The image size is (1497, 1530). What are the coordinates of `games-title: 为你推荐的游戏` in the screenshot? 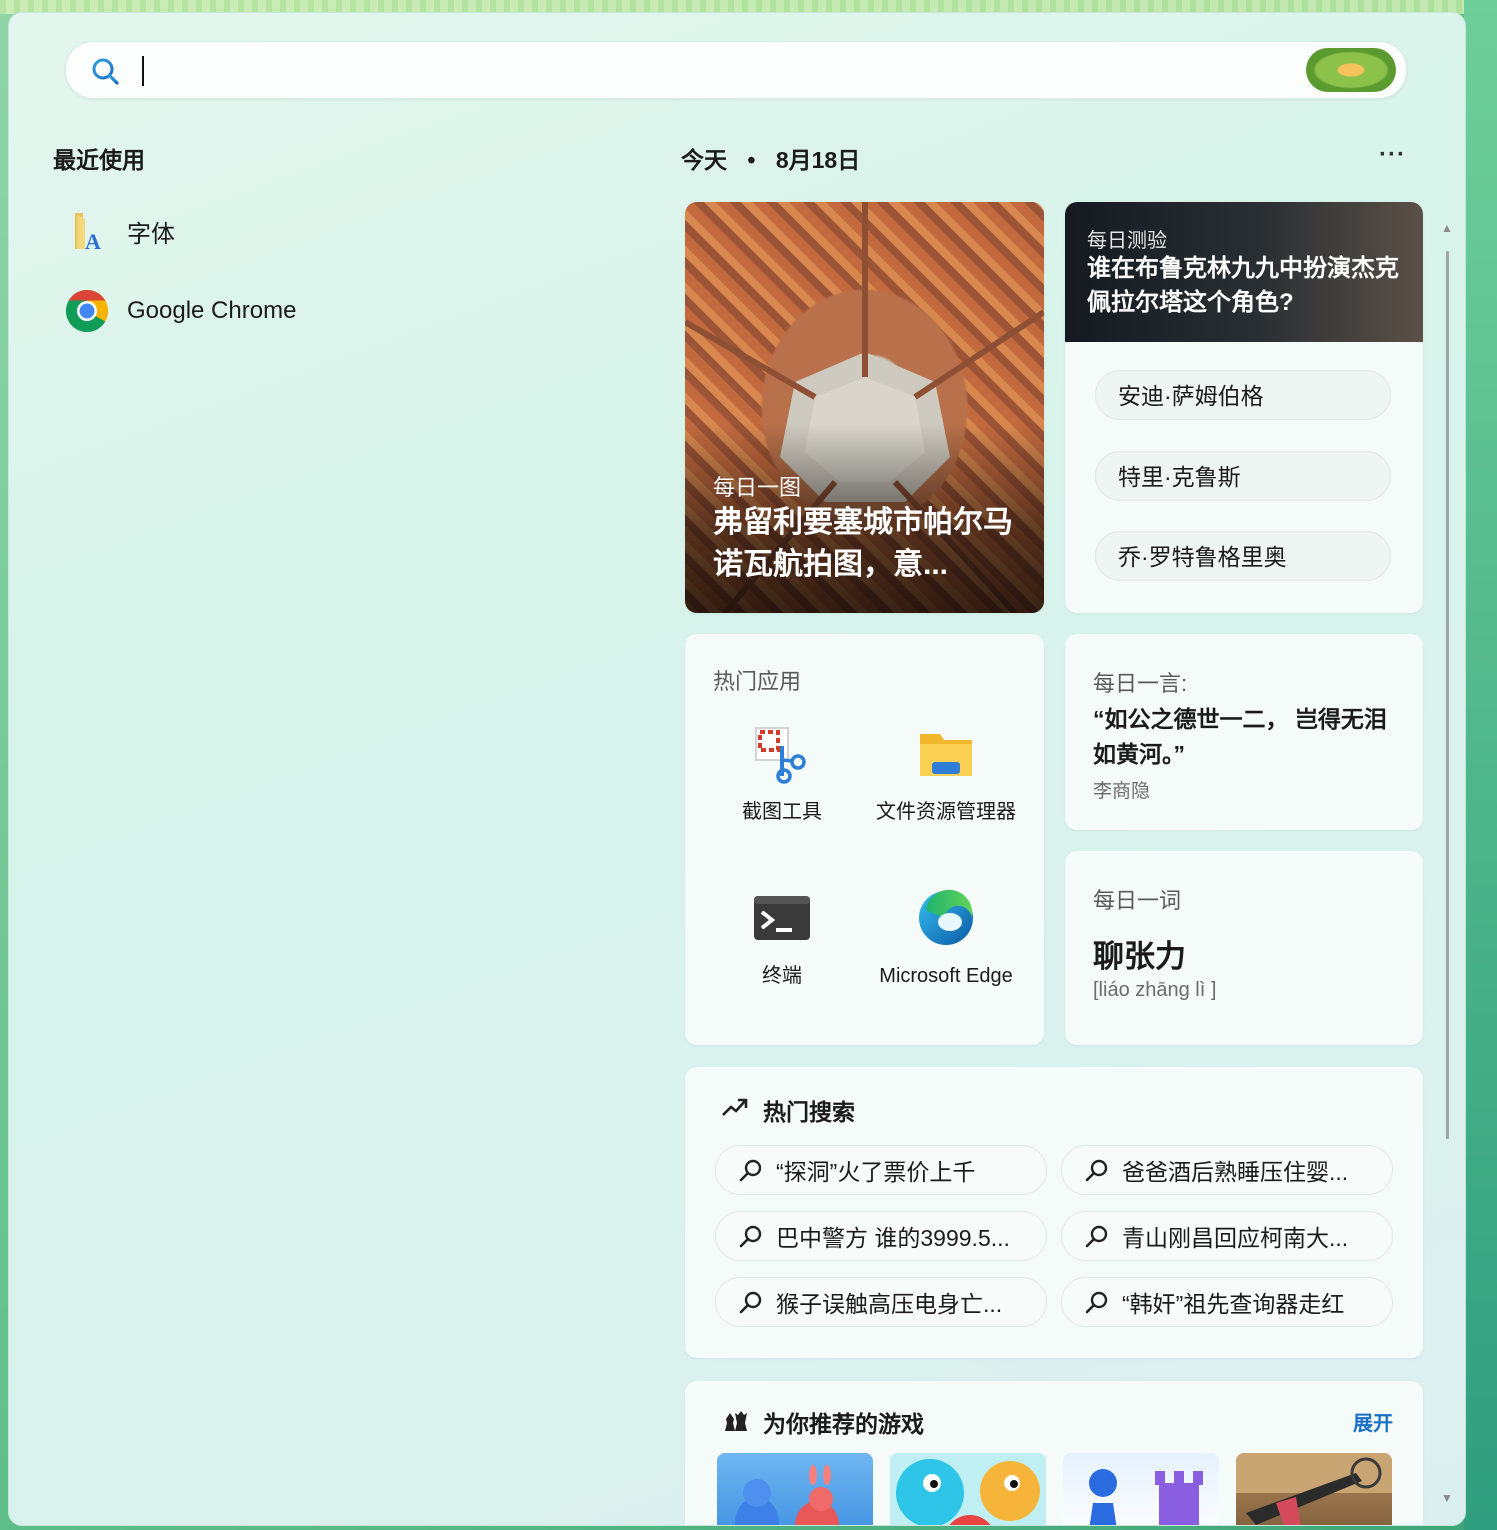 It's located at (843, 1424).